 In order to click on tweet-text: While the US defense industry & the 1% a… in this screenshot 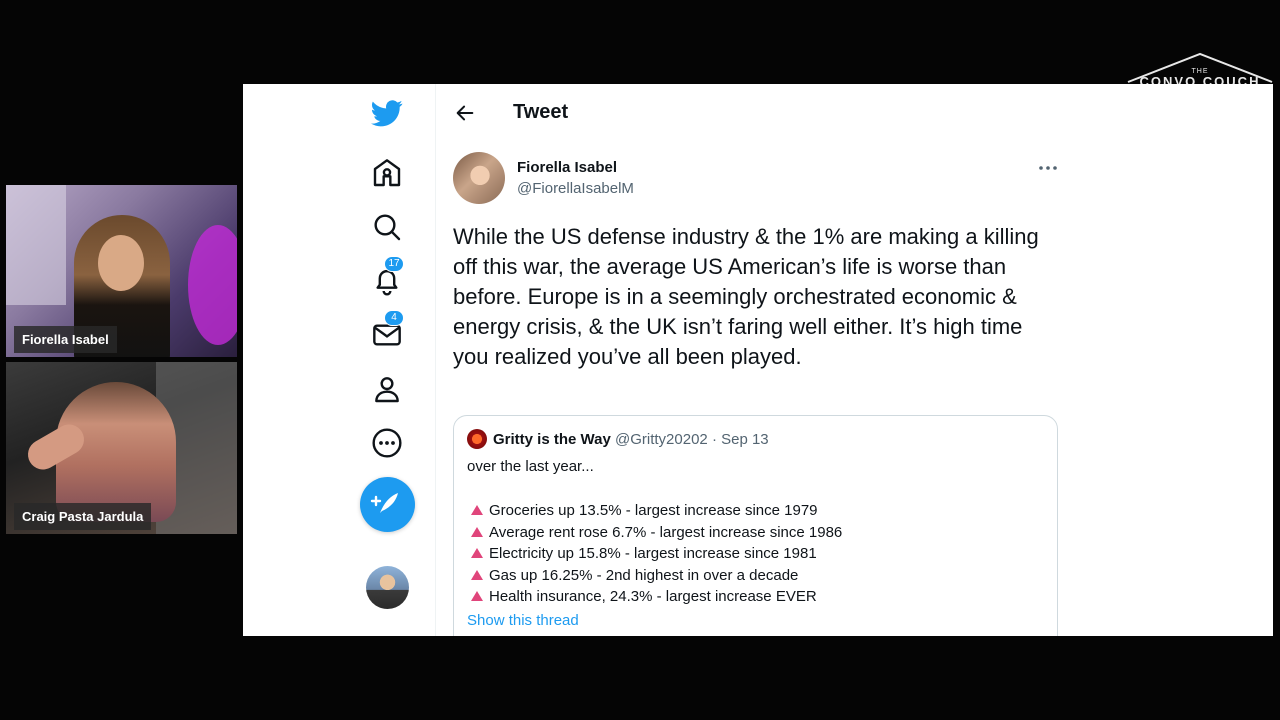, I will do `click(746, 296)`.